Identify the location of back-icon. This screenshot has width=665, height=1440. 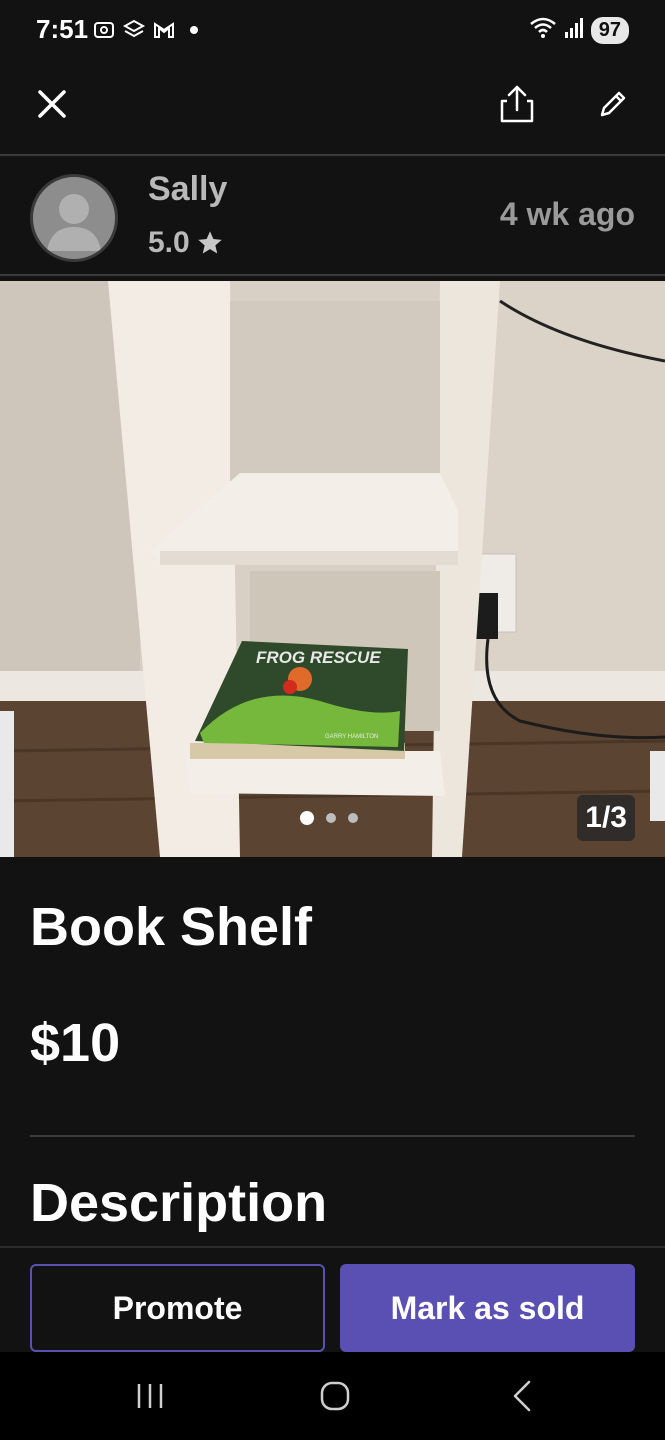
(522, 1396).